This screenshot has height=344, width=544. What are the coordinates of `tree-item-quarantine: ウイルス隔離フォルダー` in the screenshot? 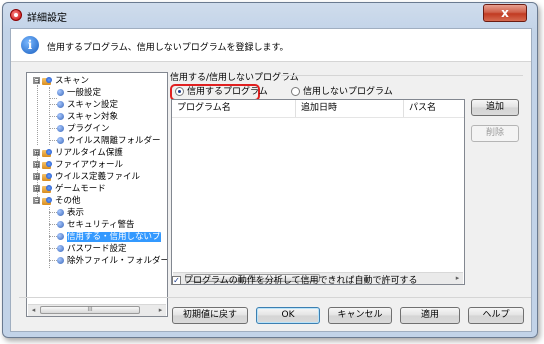 It's located at (105, 141).